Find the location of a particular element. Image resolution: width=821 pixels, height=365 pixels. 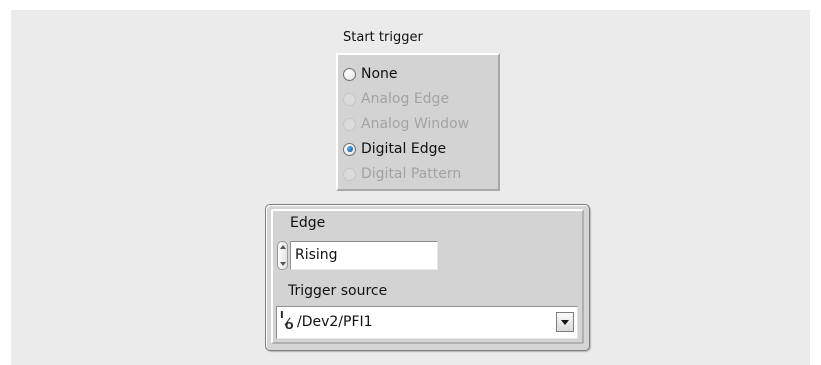

chevron-down-icon is located at coordinates (565, 322).